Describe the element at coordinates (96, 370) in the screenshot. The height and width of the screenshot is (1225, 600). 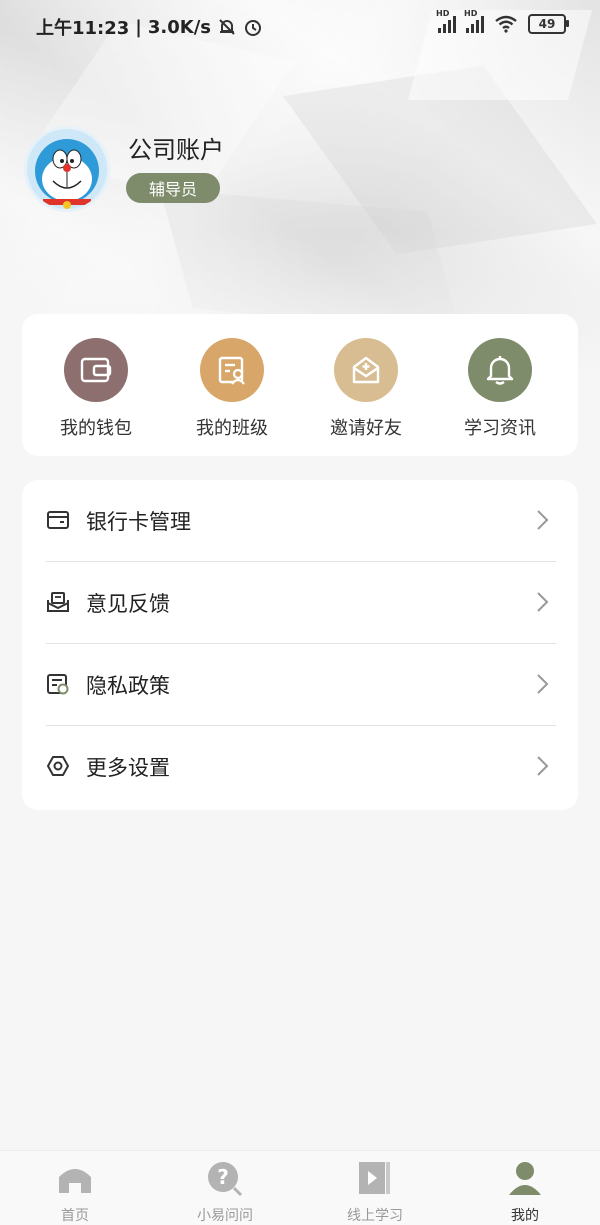
I see `wallet-icon` at that location.